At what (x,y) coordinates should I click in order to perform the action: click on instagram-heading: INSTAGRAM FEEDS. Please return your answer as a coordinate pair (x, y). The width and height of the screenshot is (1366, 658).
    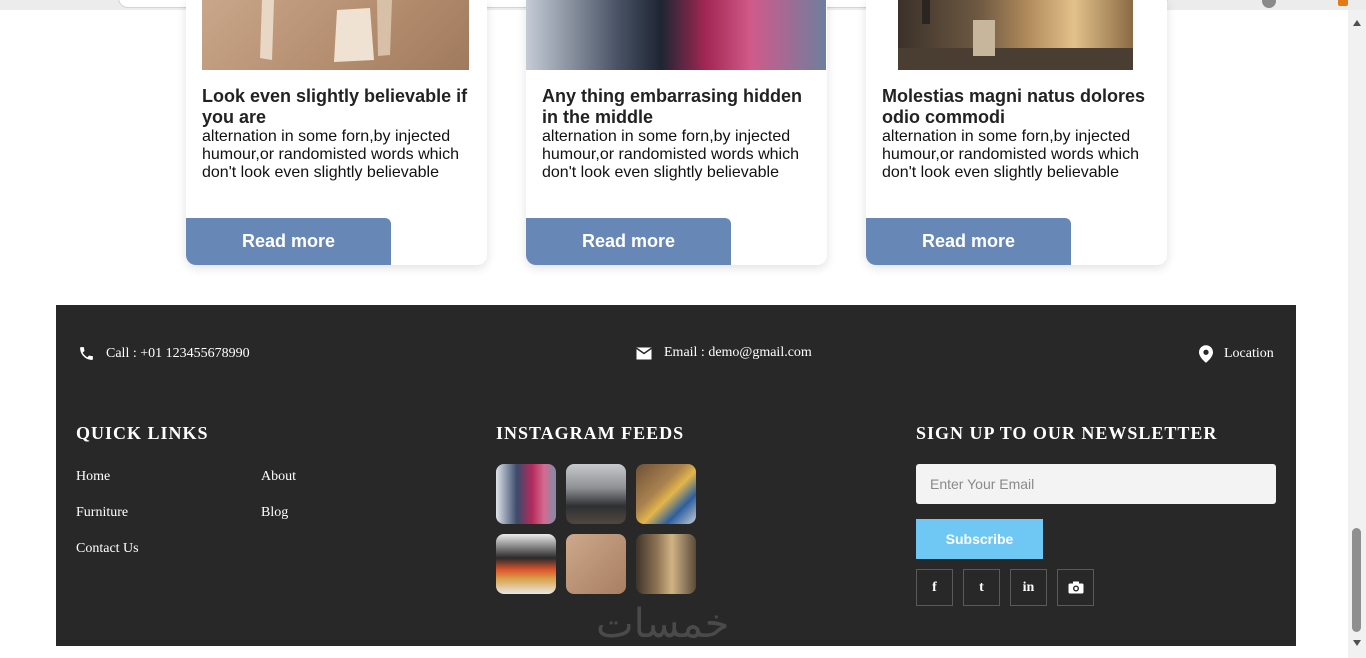
    Looking at the image, I should click on (590, 433).